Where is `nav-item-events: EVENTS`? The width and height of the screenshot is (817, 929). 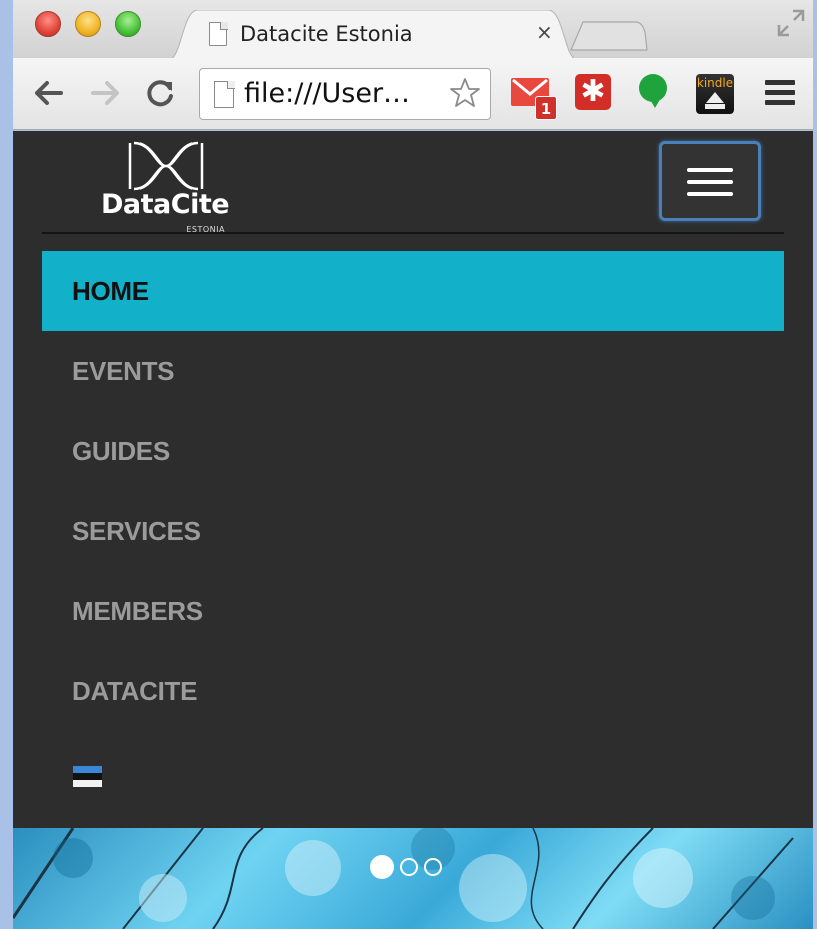
nav-item-events: EVENTS is located at coordinates (413, 371).